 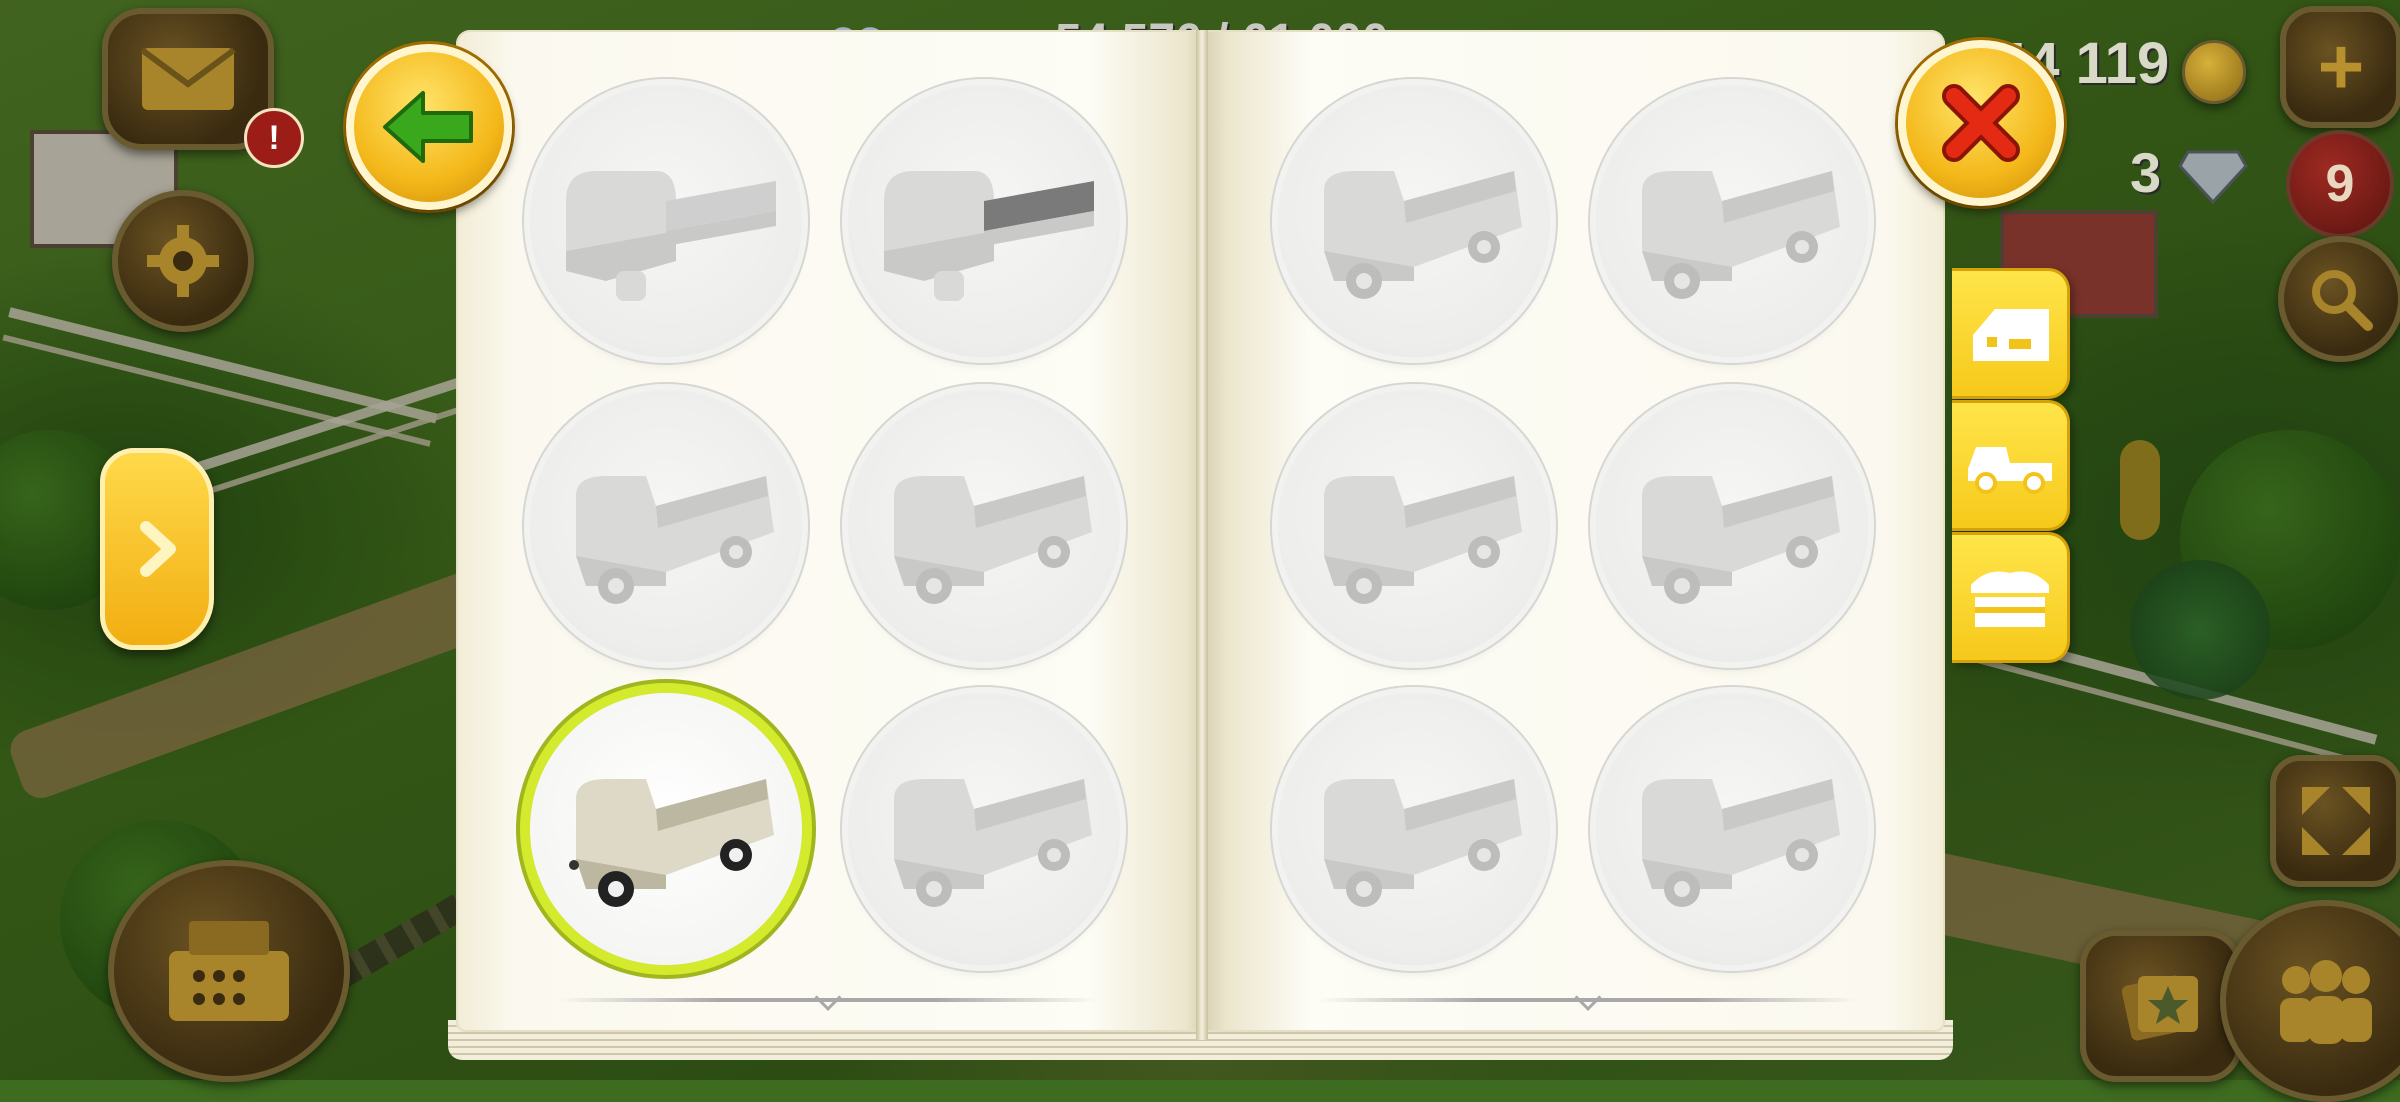 I want to click on coin-icon, so click(x=2214, y=72).